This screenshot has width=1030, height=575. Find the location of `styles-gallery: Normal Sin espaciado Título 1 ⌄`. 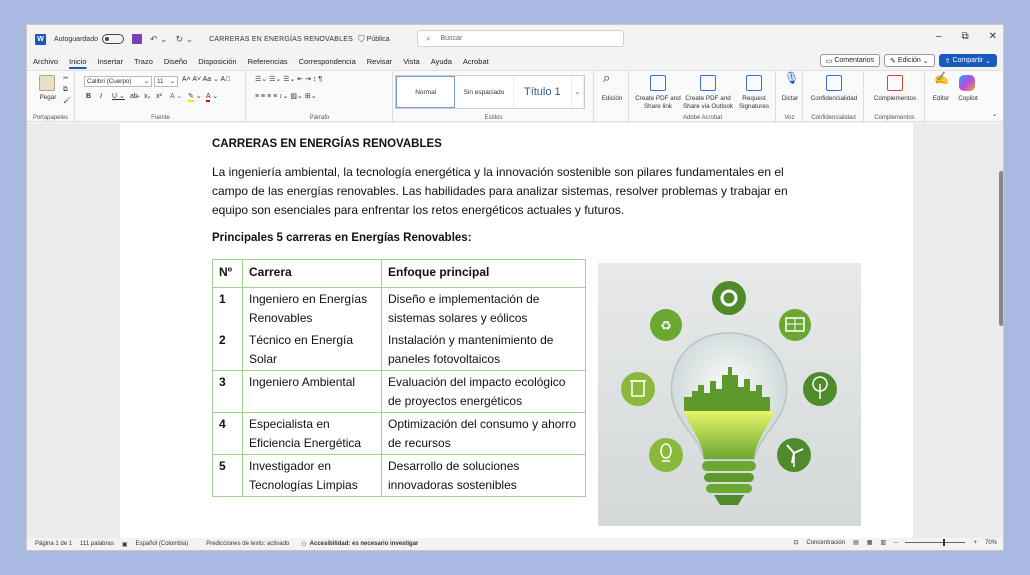

styles-gallery: Normal Sin espaciado Título 1 ⌄ is located at coordinates (490, 92).